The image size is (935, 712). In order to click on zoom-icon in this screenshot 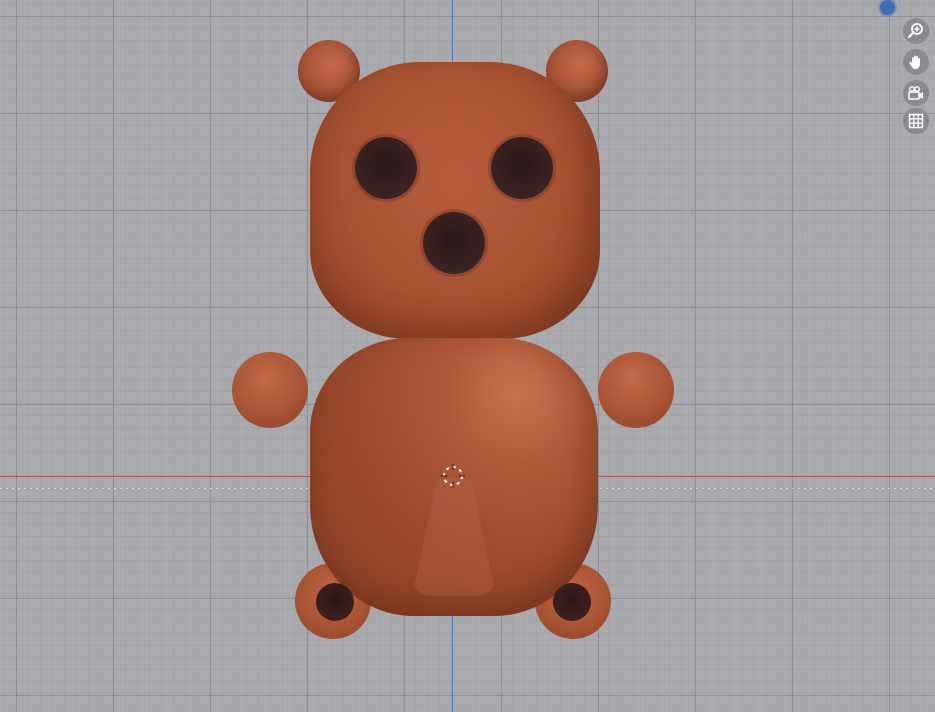, I will do `click(915, 31)`.